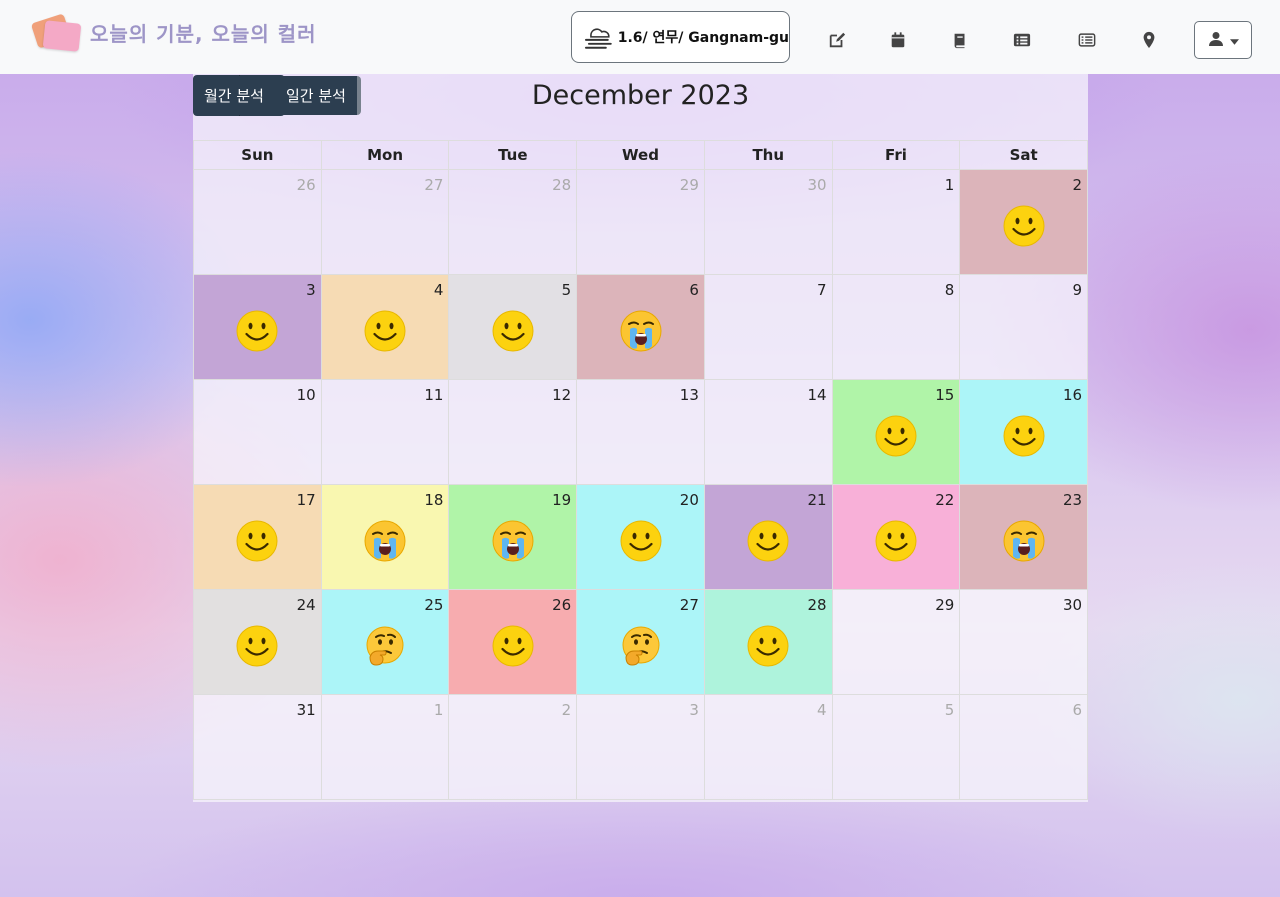 This screenshot has height=897, width=1280. I want to click on day-cell: 15, so click(896, 432).